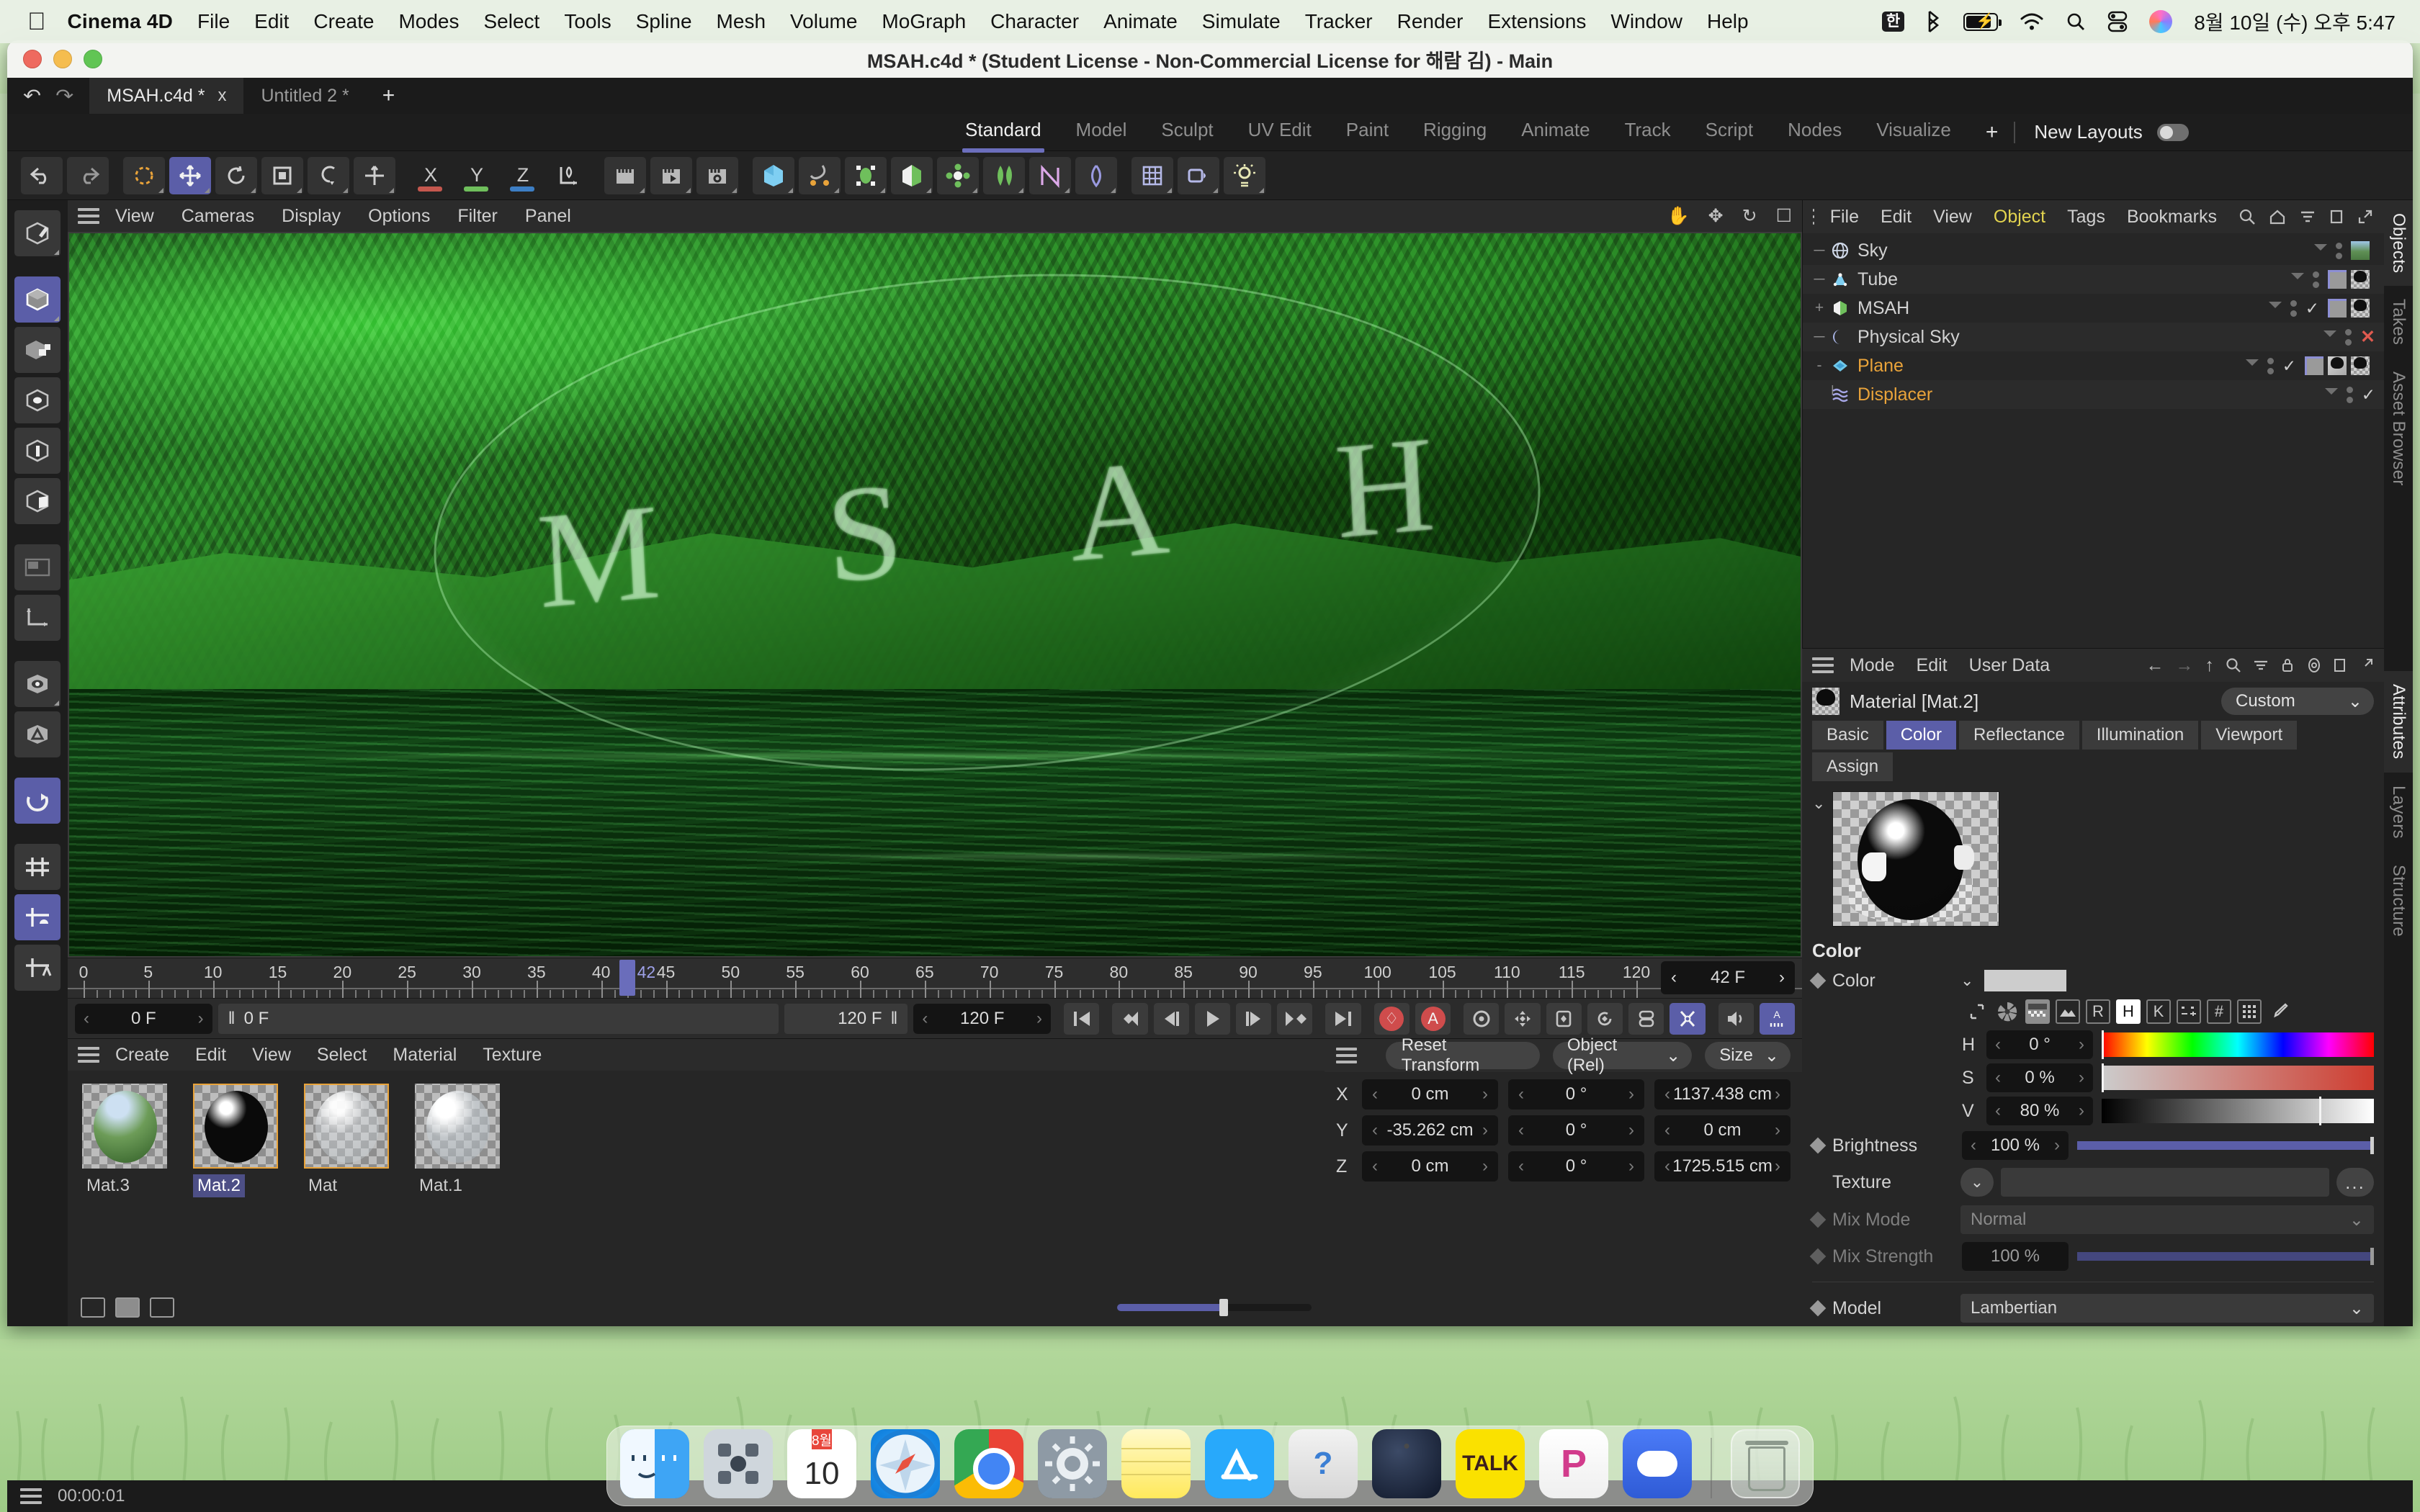 The height and width of the screenshot is (1512, 2420). I want to click on mograph-effector-button, so click(1050, 175).